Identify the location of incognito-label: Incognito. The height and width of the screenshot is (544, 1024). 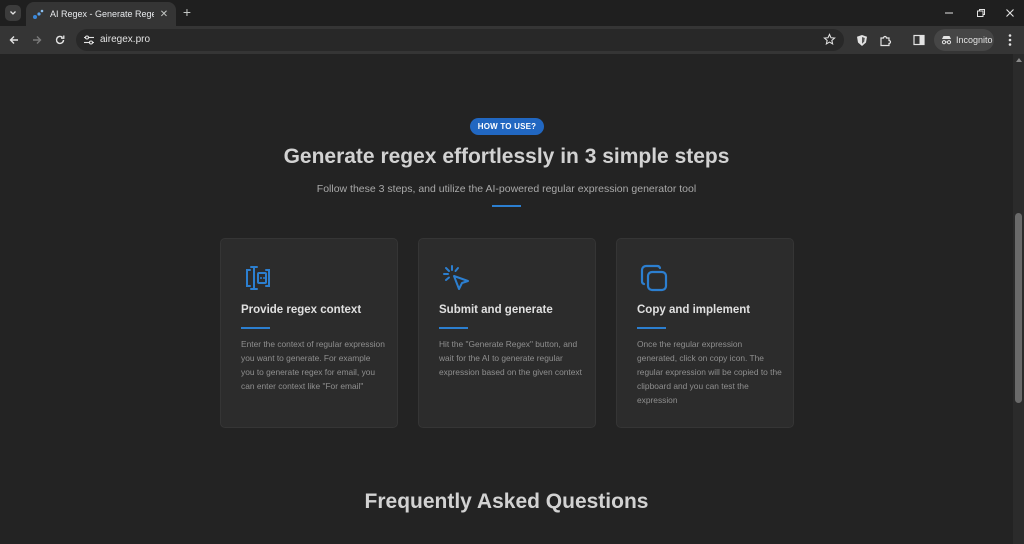
(974, 40).